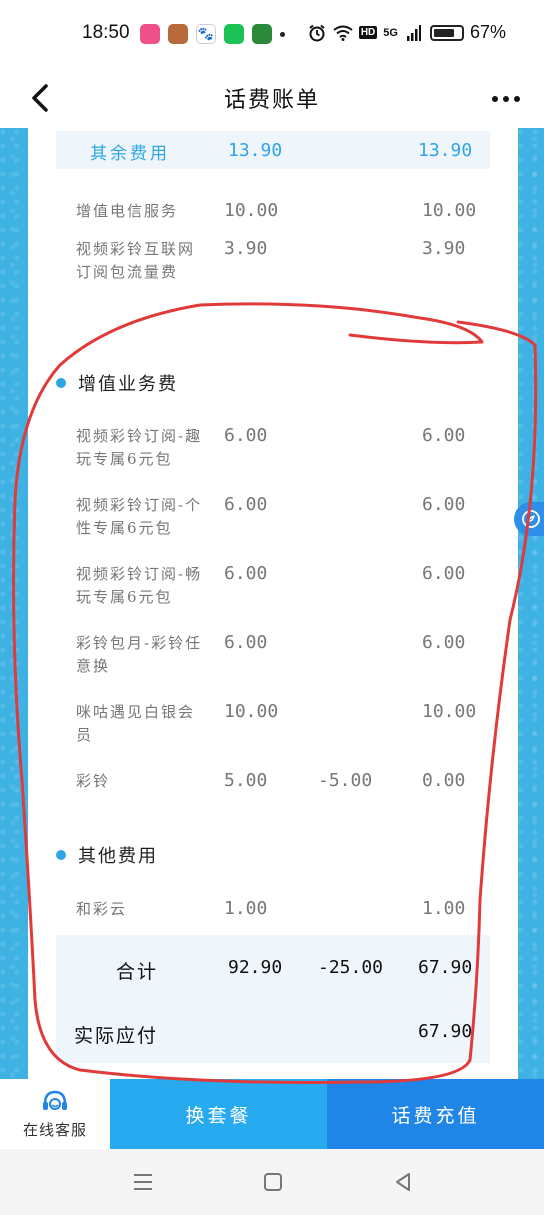 This screenshot has width=544, height=1215. Describe the element at coordinates (351, 967) in the screenshot. I see `total-discount: -25.00` at that location.